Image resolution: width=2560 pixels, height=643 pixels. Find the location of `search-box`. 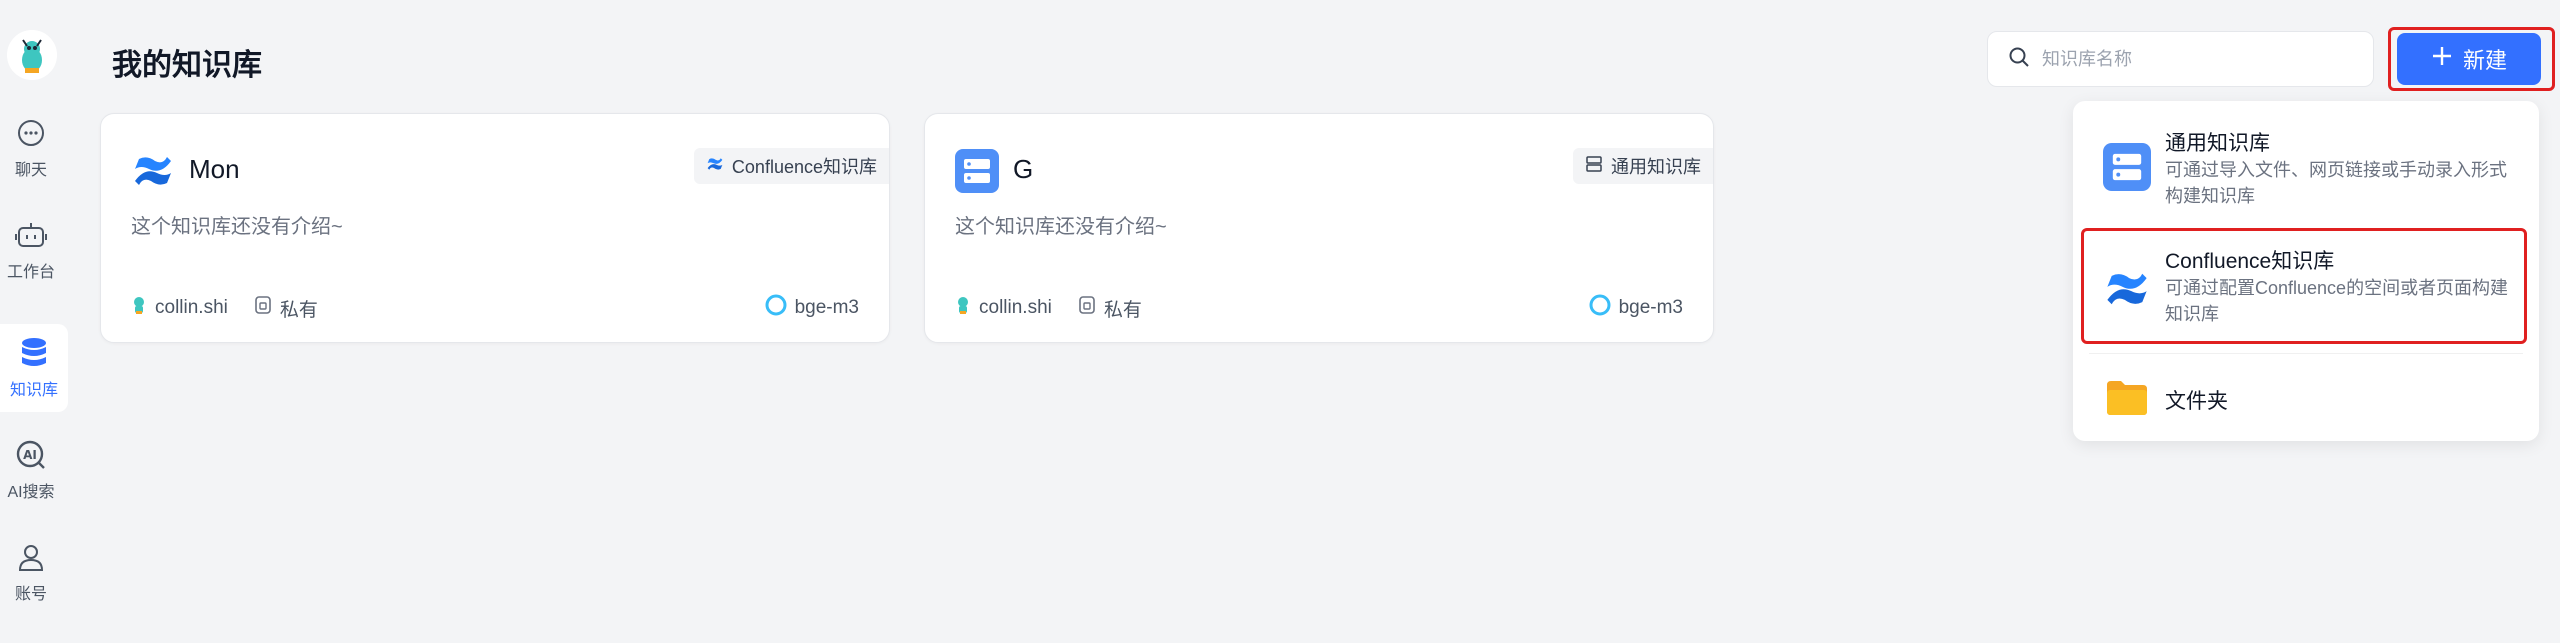

search-box is located at coordinates (2180, 59).